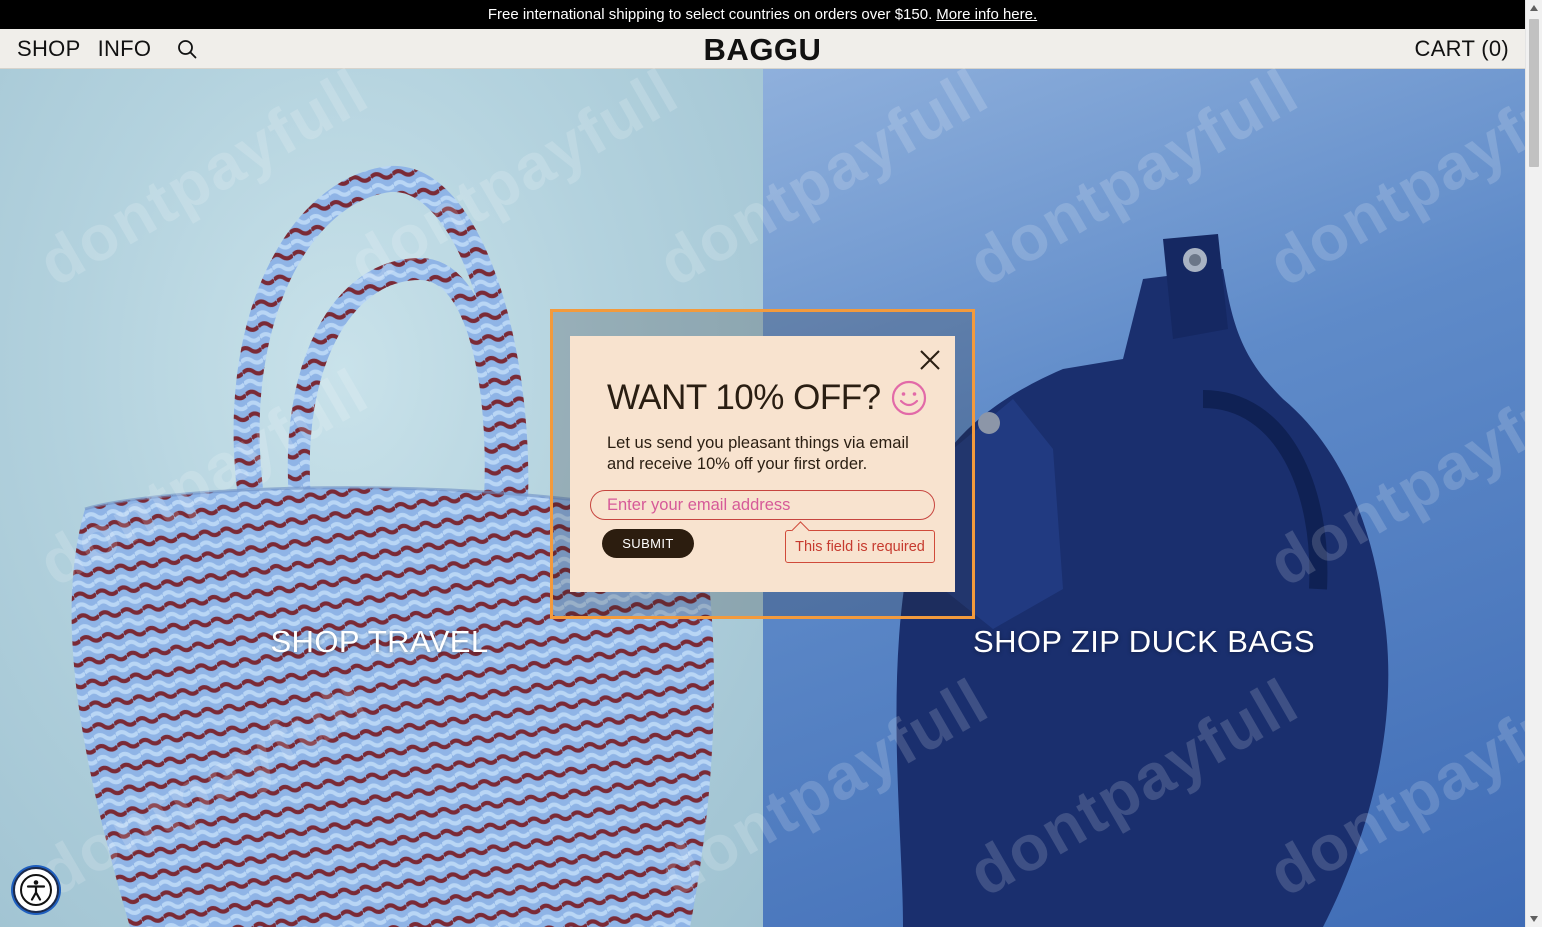 This screenshot has width=1542, height=927. I want to click on site-logo: BAGGU, so click(762, 50).